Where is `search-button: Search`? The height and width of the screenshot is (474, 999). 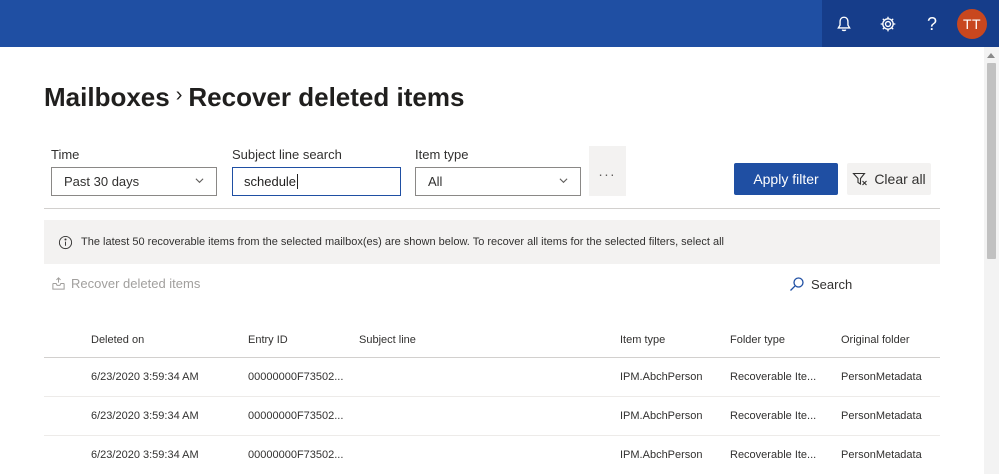
search-button: Search is located at coordinates (820, 284).